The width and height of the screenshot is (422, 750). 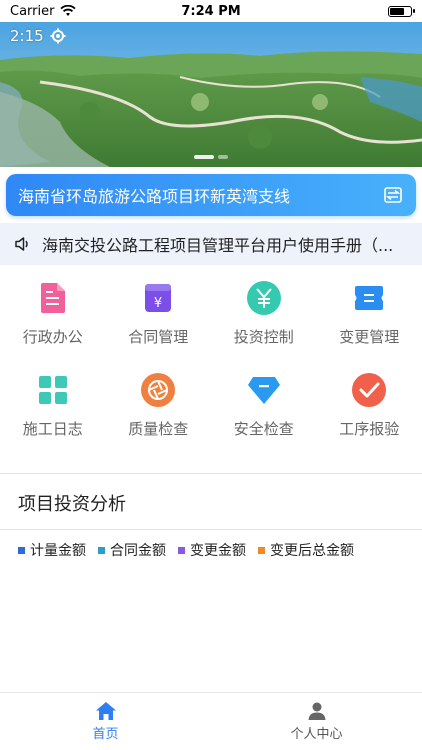 What do you see at coordinates (138, 551) in the screenshot?
I see `legend-label: 合同金额` at bounding box center [138, 551].